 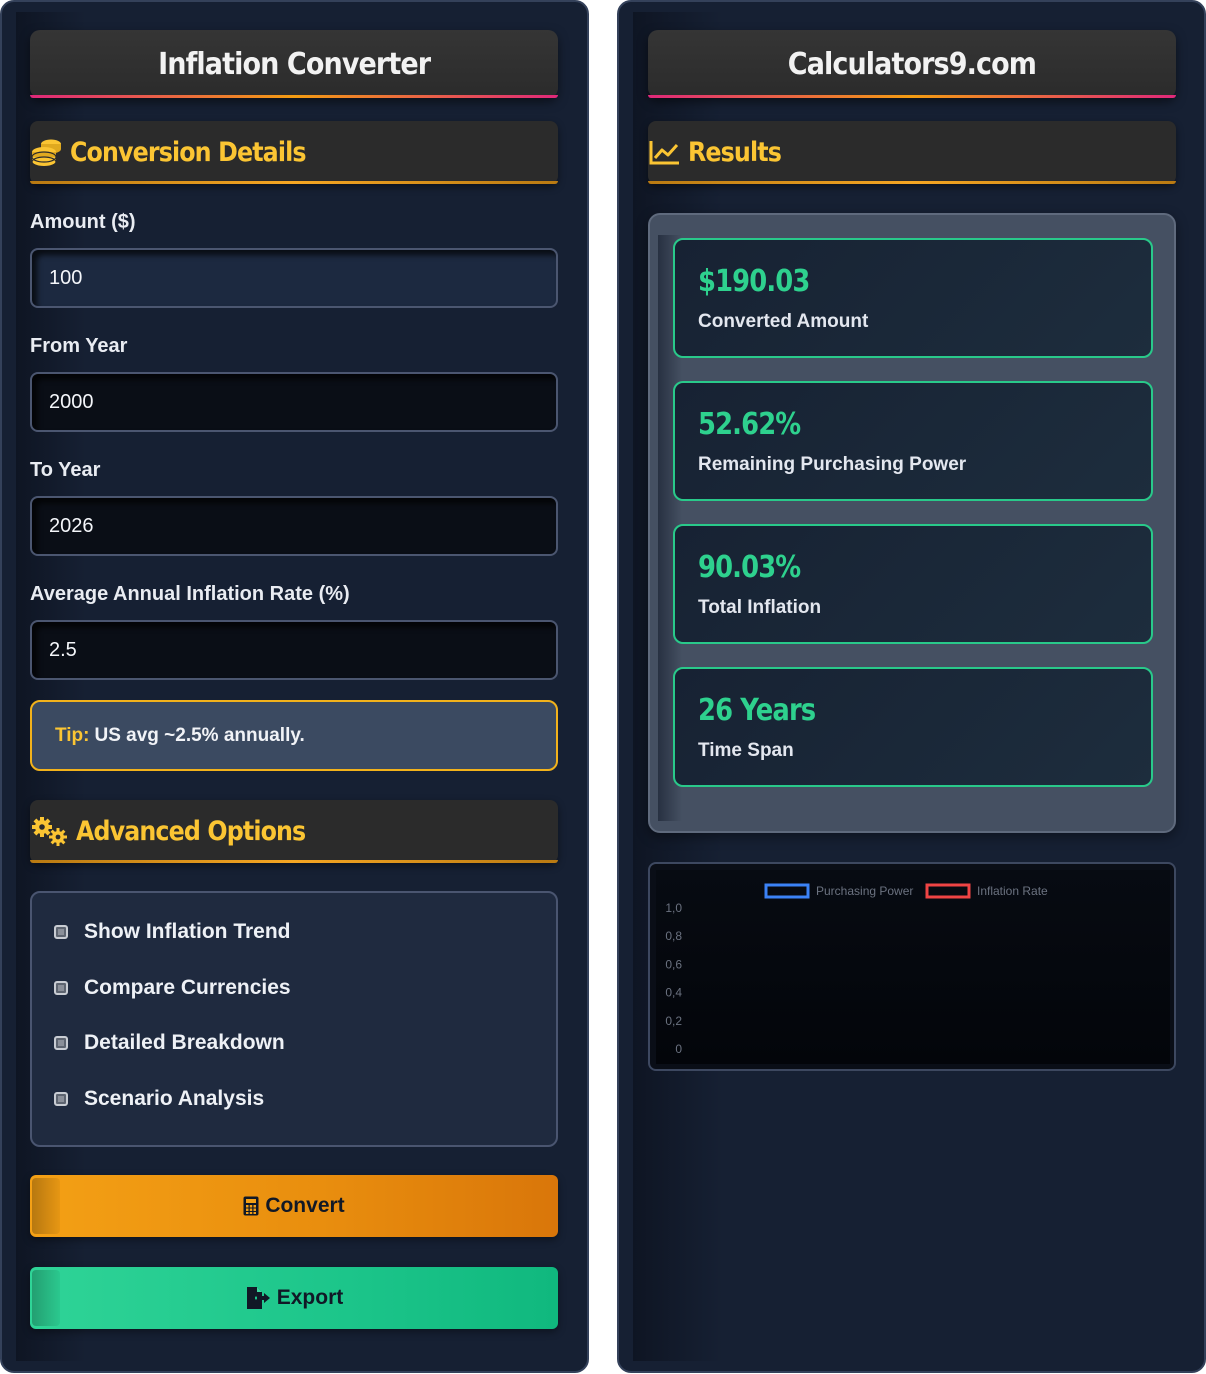 I want to click on option-scenario-analysis: Scenario Analysis, so click(x=159, y=1099).